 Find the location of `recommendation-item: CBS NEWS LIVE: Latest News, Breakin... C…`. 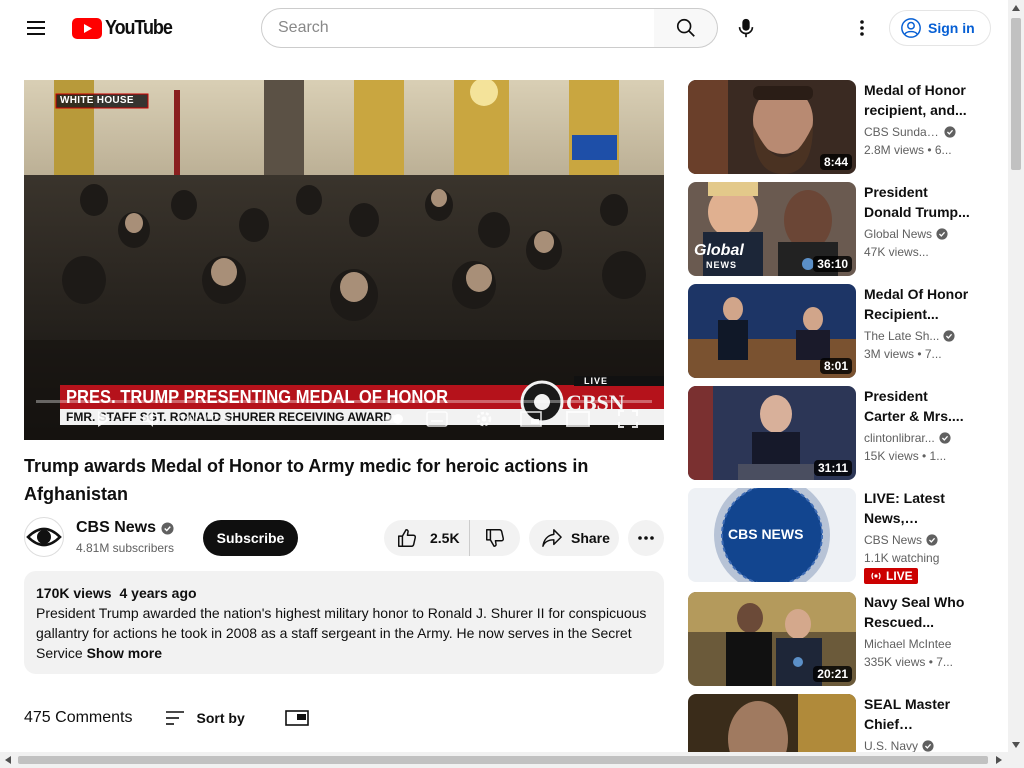

recommendation-item: CBS NEWS LIVE: Latest News, Breakin... C… is located at coordinates (840, 536).